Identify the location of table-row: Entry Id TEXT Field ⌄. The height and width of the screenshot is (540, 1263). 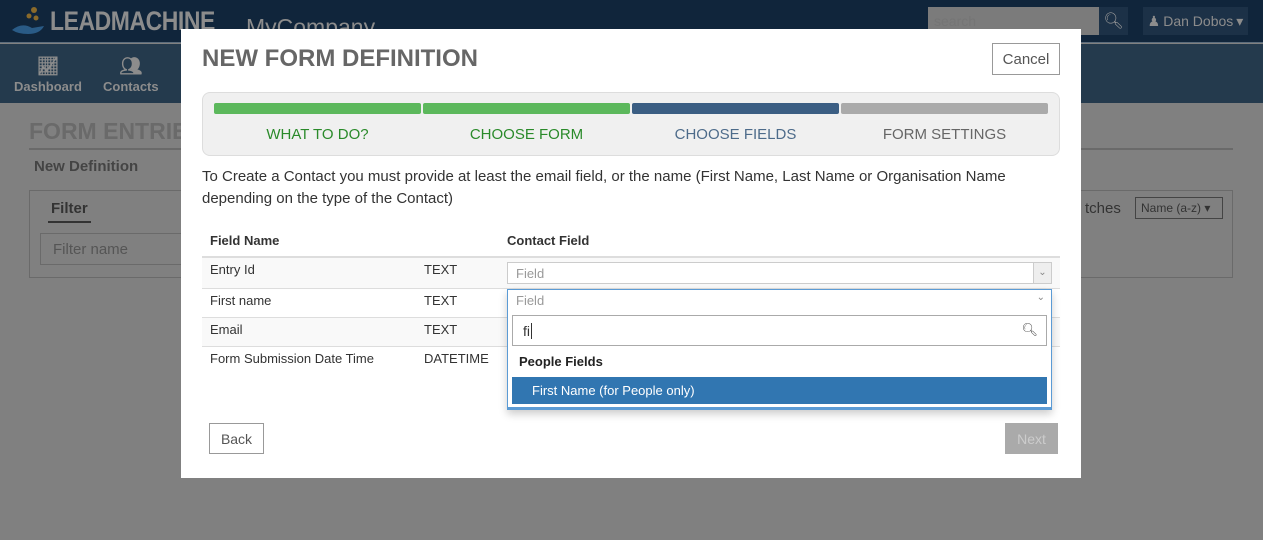
(631, 272).